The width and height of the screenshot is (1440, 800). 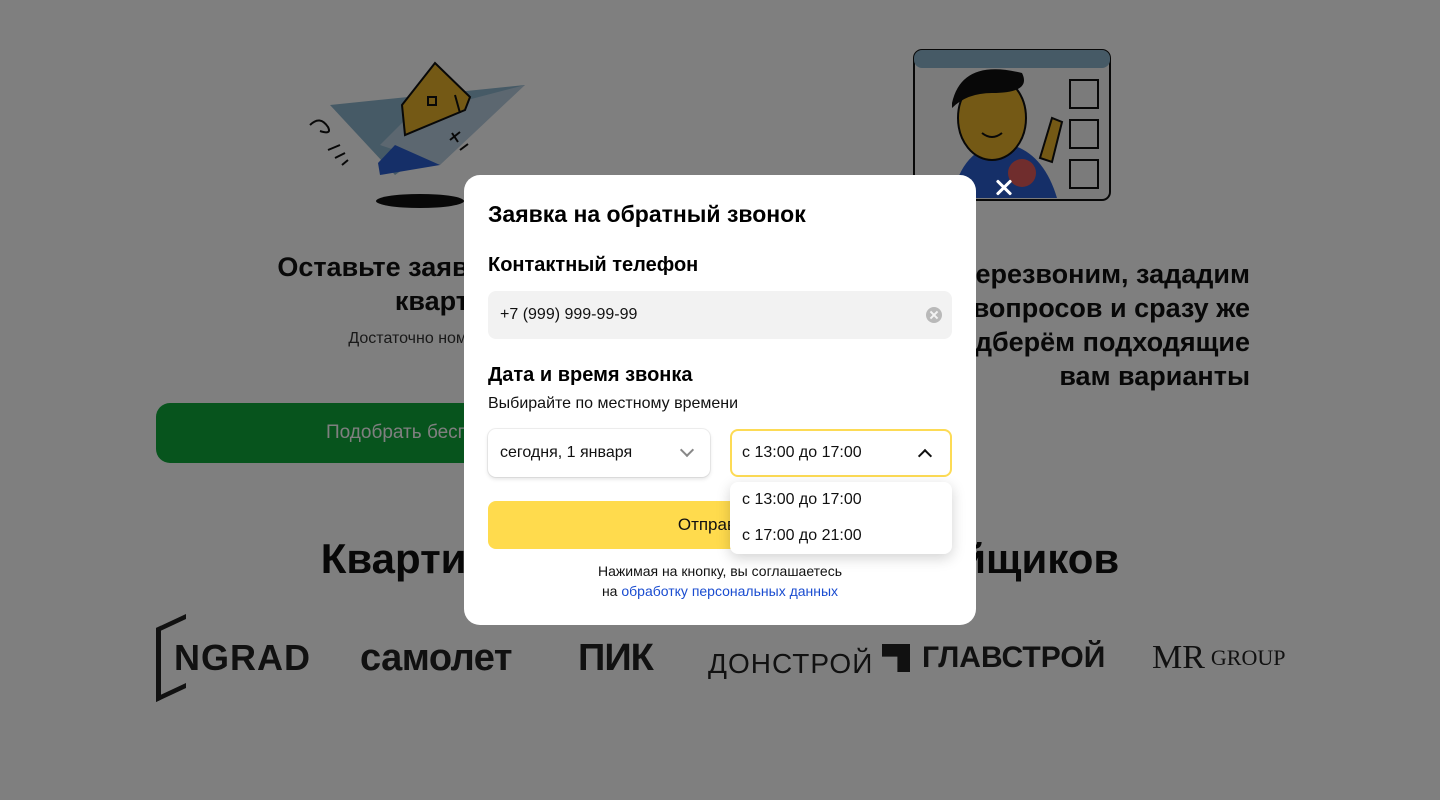 I want to click on time-option: с 13:00 до 17:00, so click(x=841, y=500).